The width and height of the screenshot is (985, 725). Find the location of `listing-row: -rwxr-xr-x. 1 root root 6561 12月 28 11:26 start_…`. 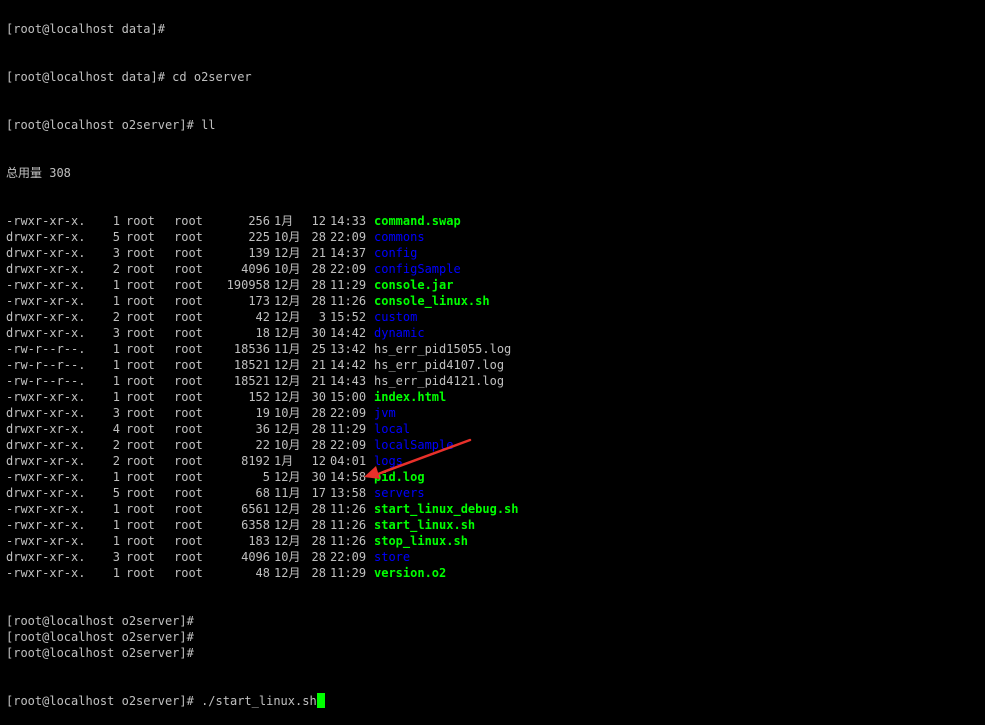

listing-row: -rwxr-xr-x. 1 root root 6561 12月 28 11:26 start_… is located at coordinates (495, 509).